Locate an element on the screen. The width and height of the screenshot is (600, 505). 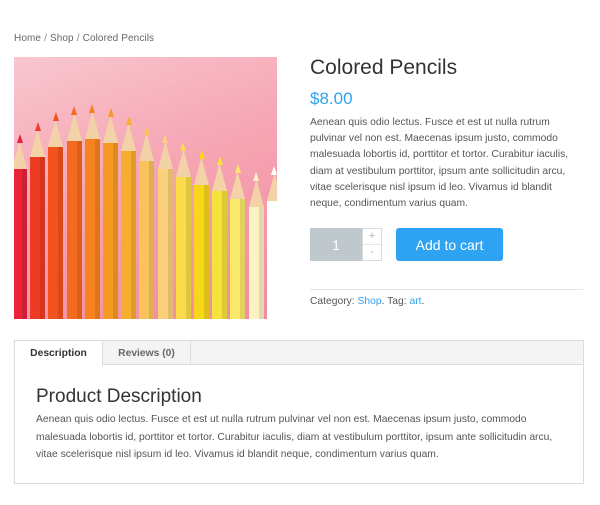
product-title: Colored Pencils is located at coordinates (384, 67).